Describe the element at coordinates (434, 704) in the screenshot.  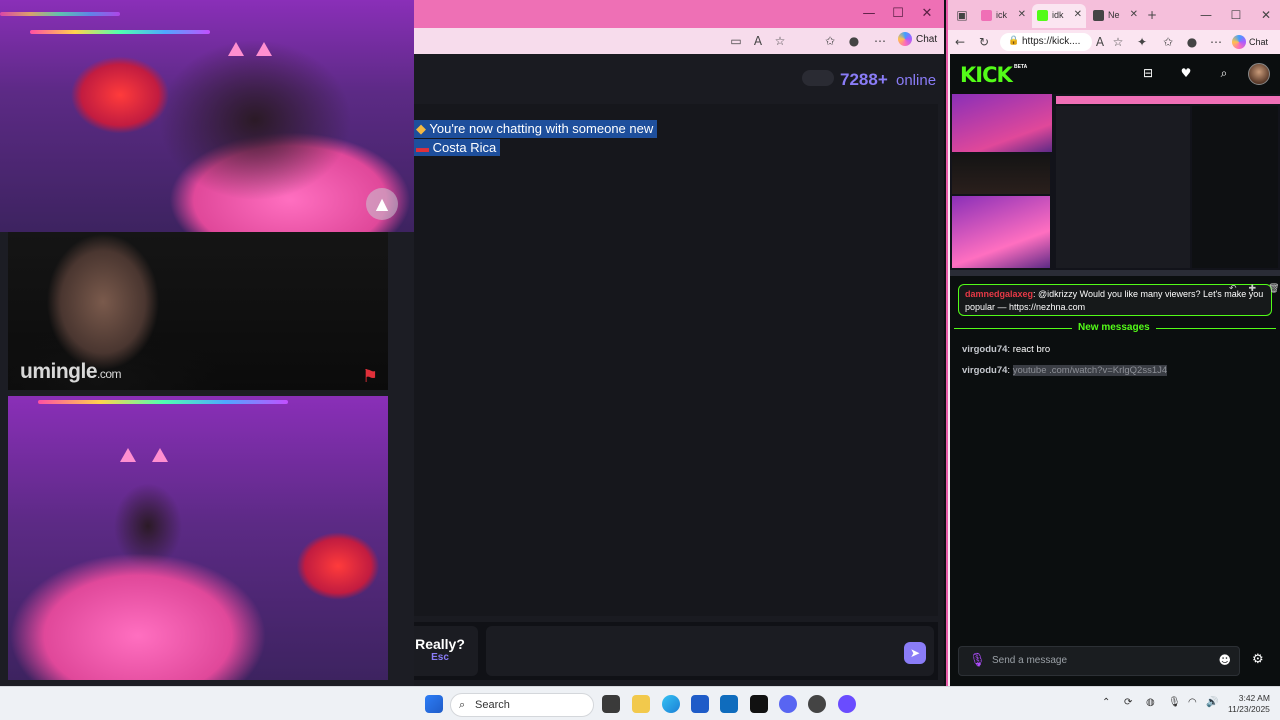
I see `windows-start-icon` at that location.